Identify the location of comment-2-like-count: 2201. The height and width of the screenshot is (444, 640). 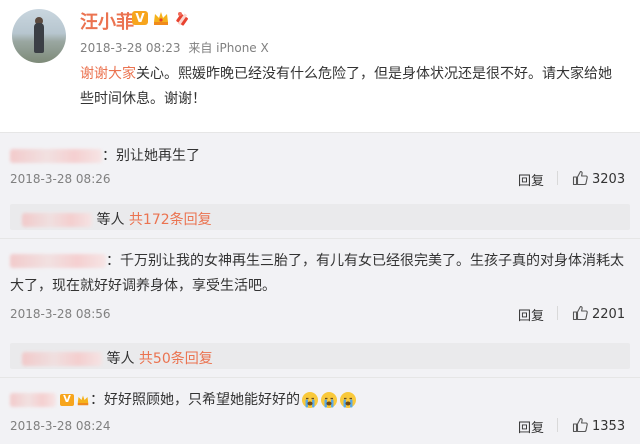
(609, 314).